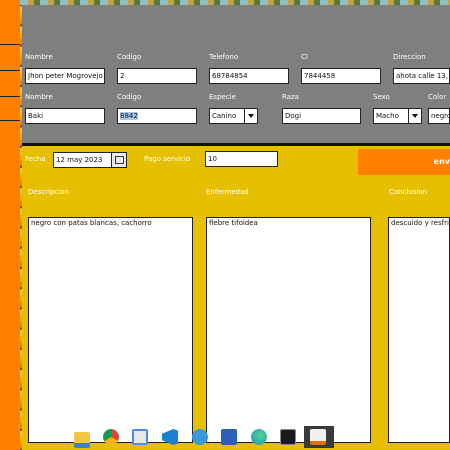  I want to click on pet-sex-select: Macho, so click(397, 116).